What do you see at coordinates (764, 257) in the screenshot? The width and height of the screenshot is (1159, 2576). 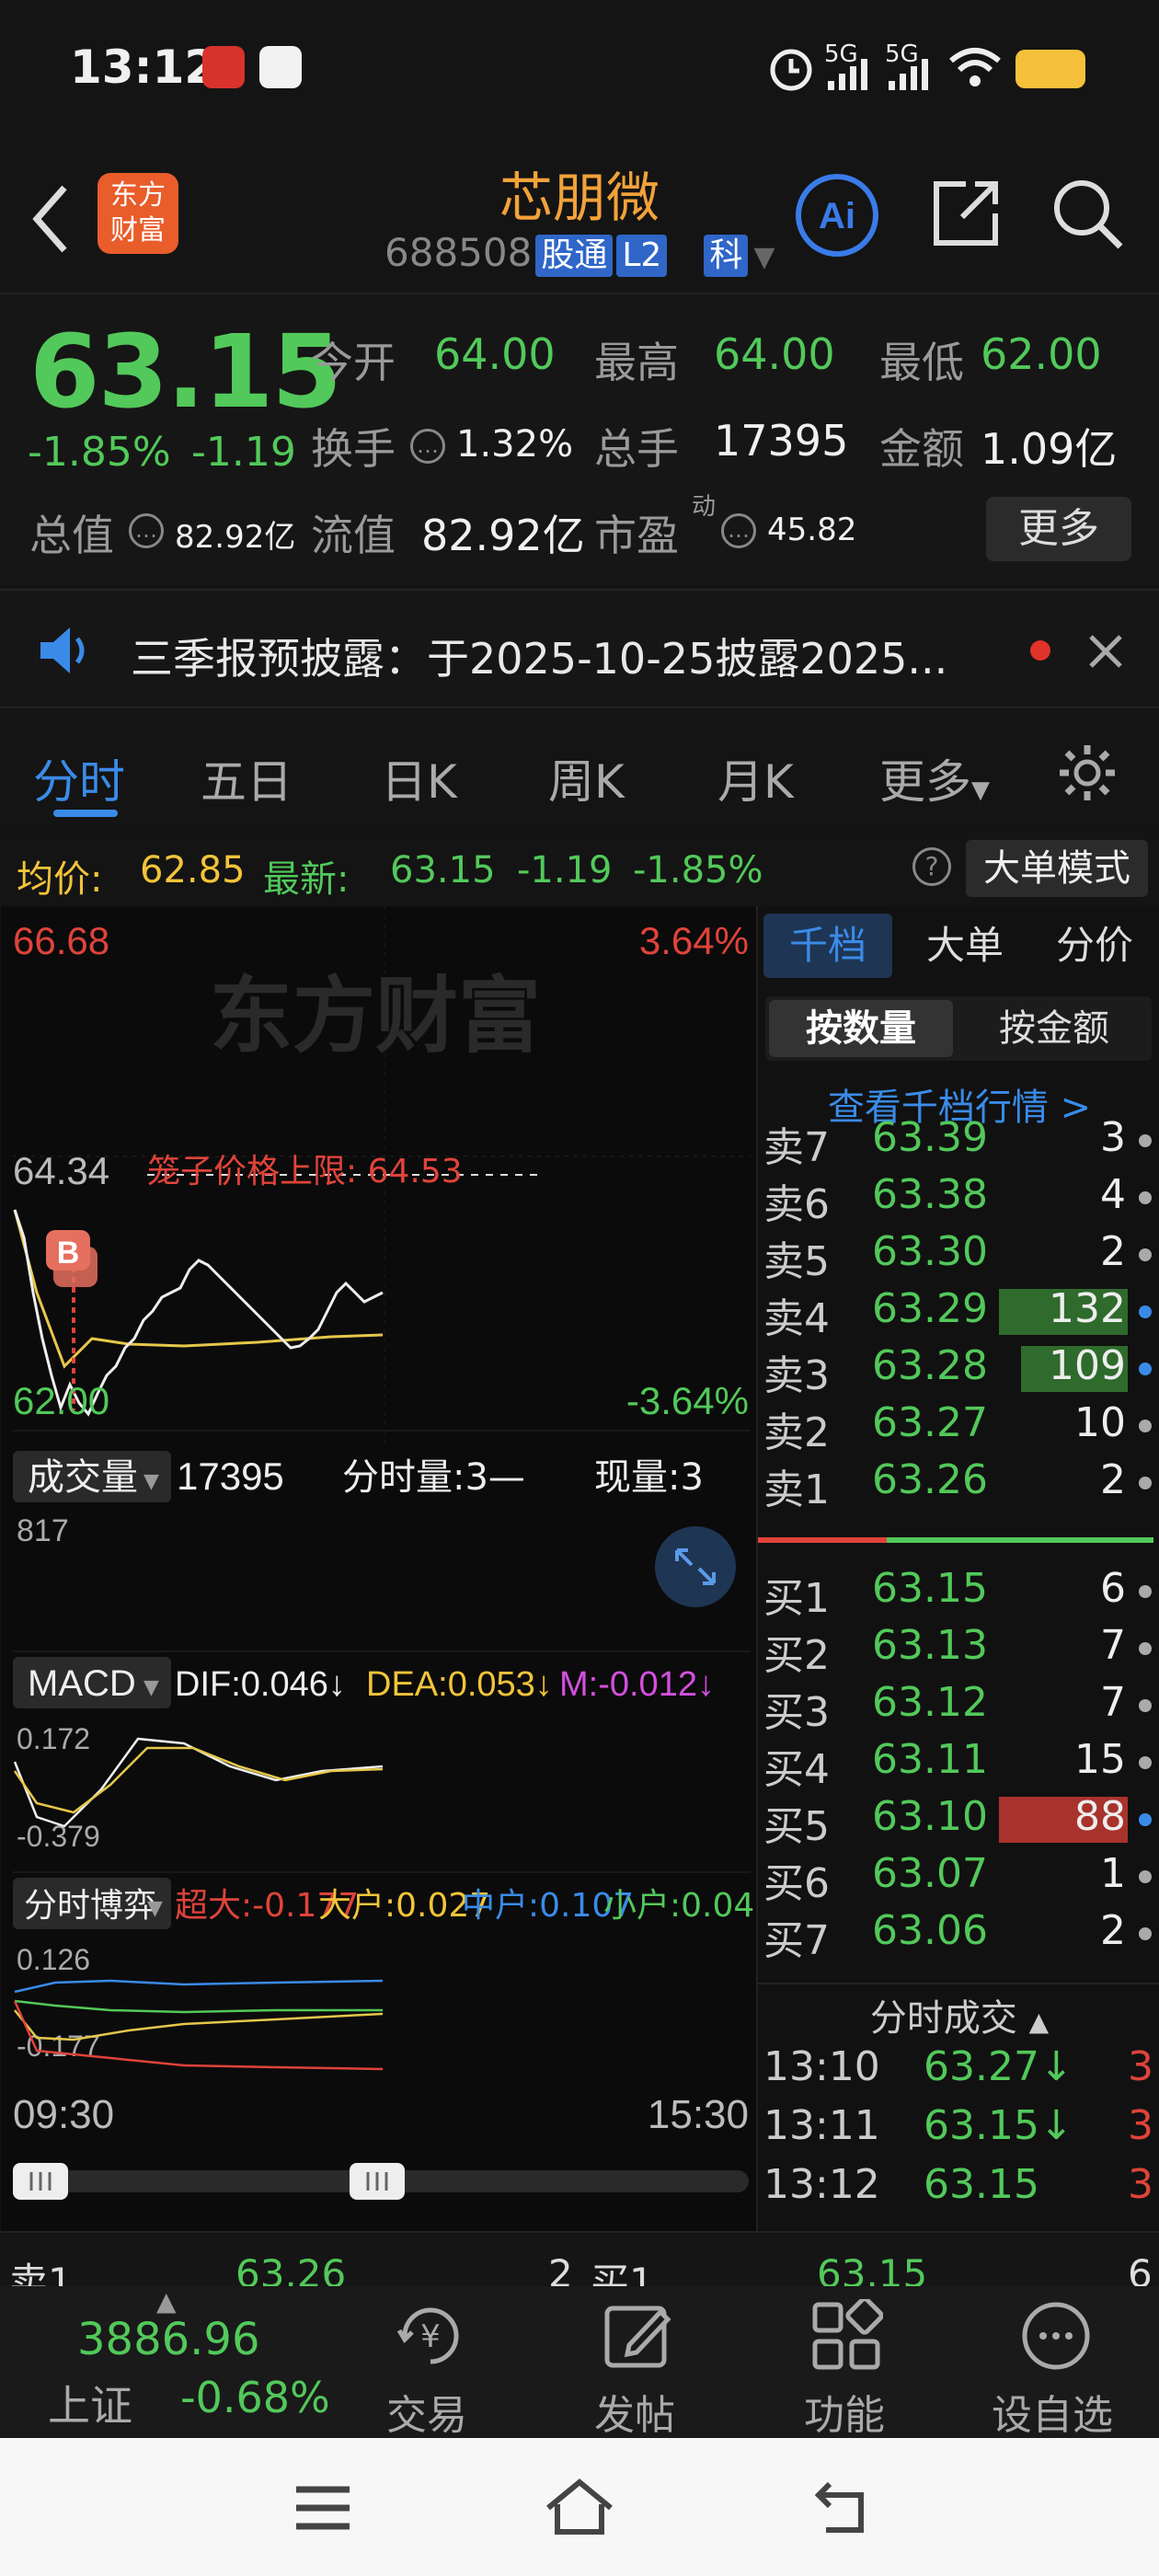 I see `chevron-down-icon: ▼` at bounding box center [764, 257].